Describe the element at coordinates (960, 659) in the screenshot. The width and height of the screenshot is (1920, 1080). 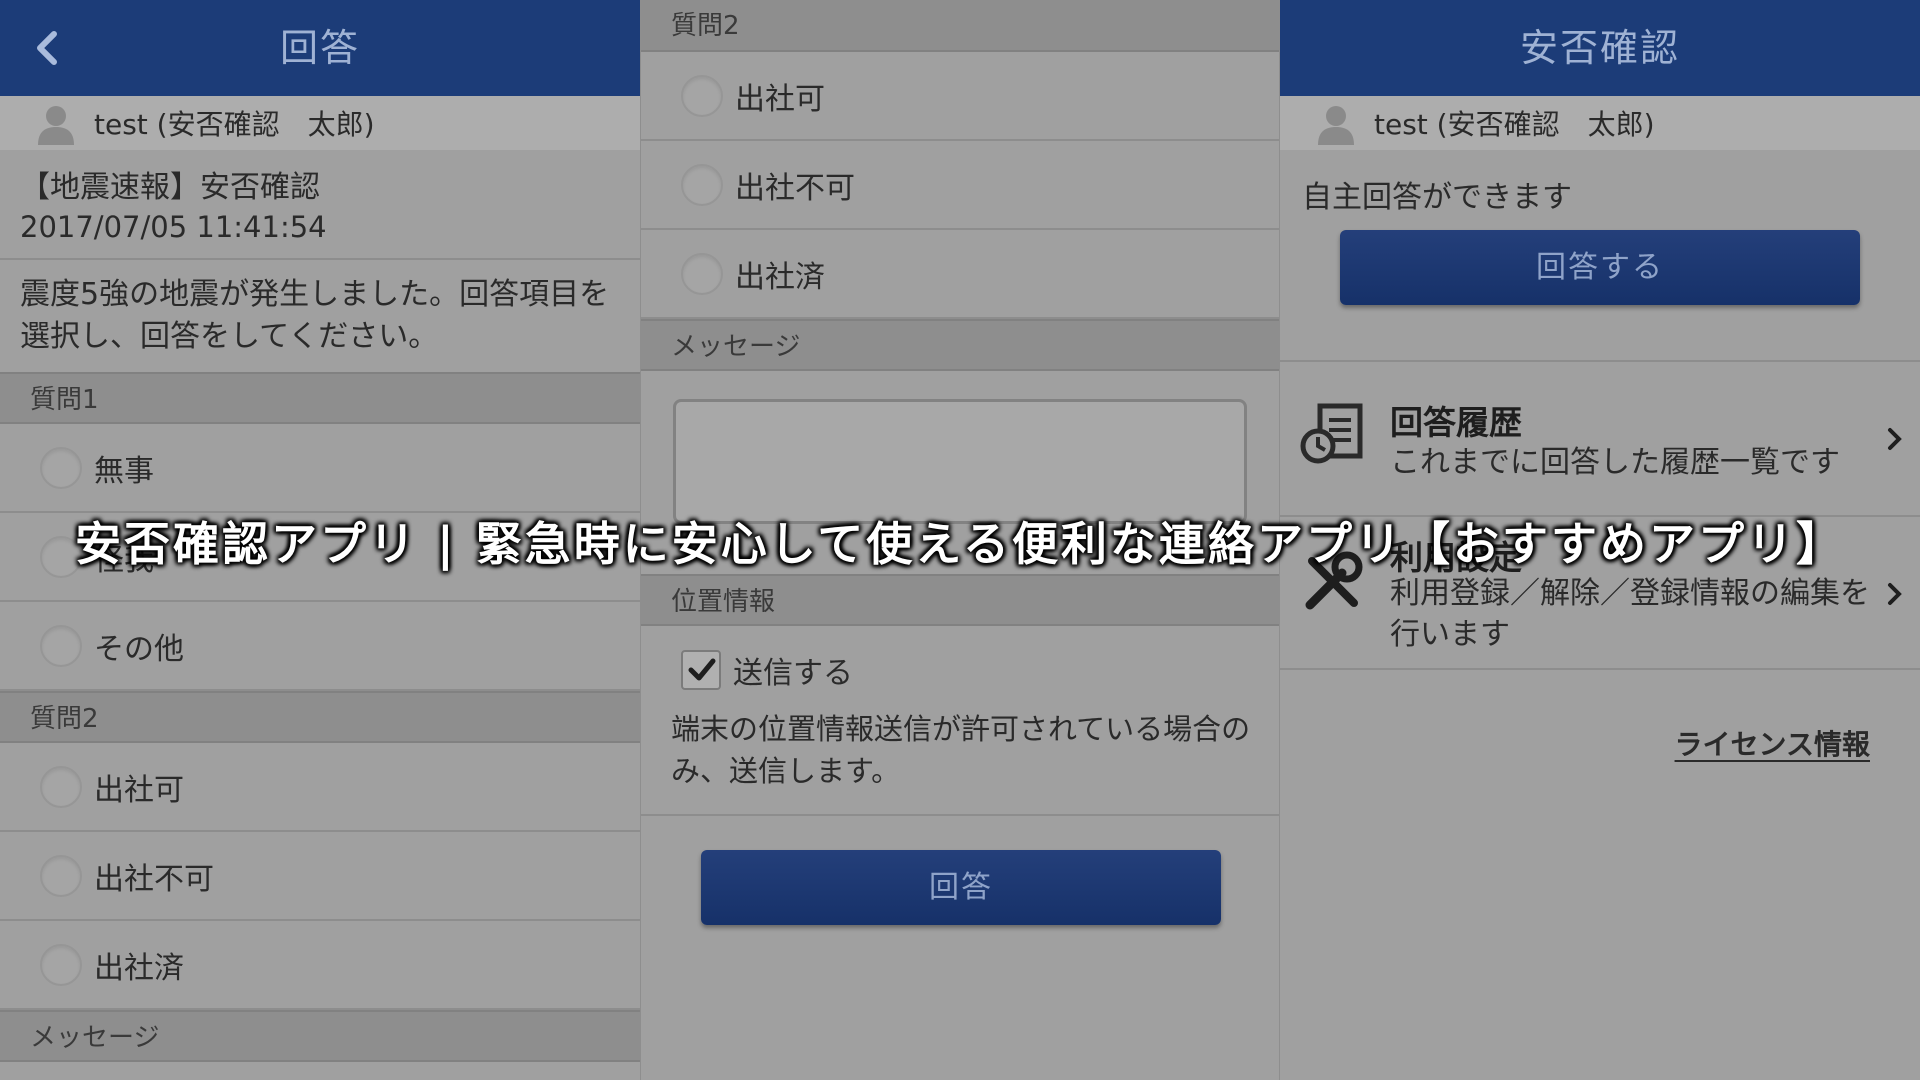
I see `send-location-row: 送信する` at that location.